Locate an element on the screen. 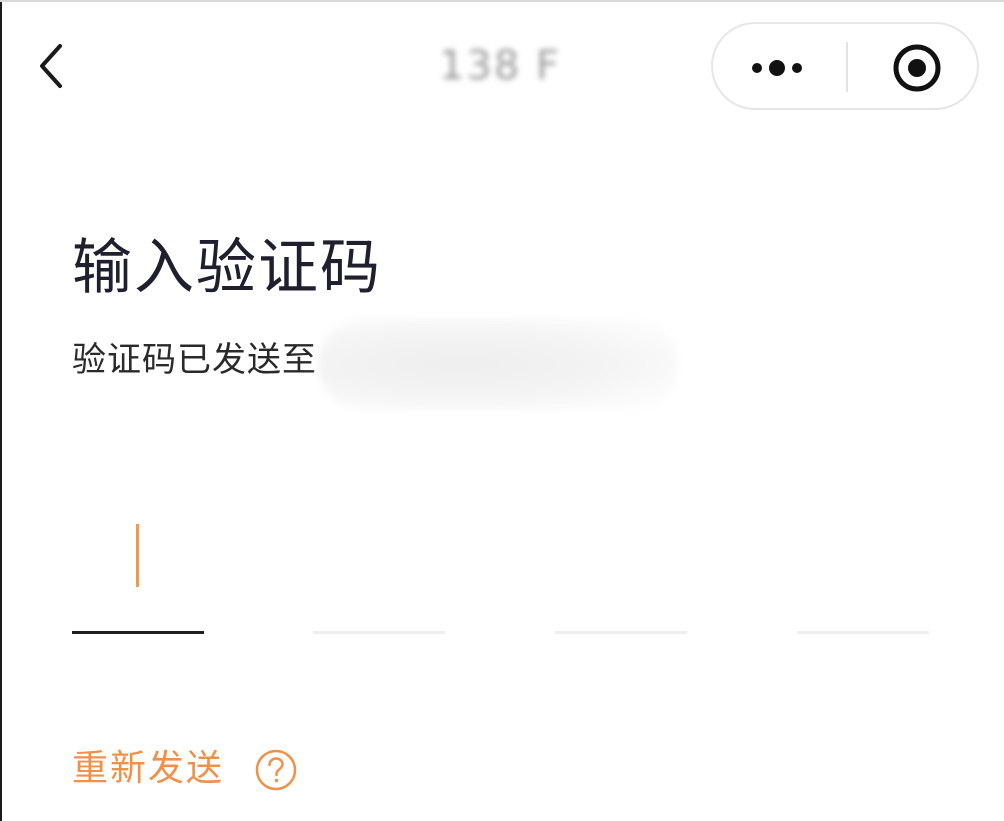 The image size is (1004, 821). chevron-left-icon is located at coordinates (51, 66).